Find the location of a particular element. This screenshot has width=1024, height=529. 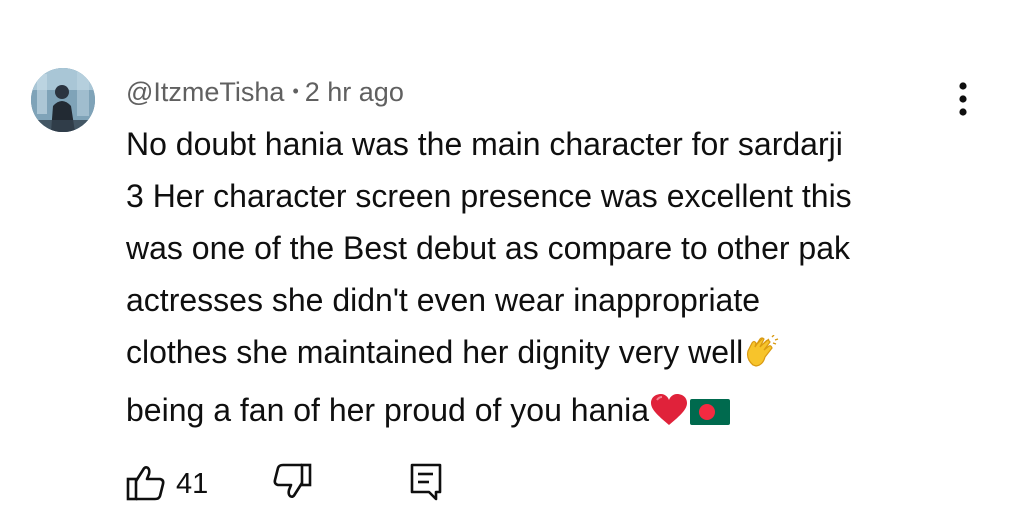

thumbs-down-icon is located at coordinates (292, 480).